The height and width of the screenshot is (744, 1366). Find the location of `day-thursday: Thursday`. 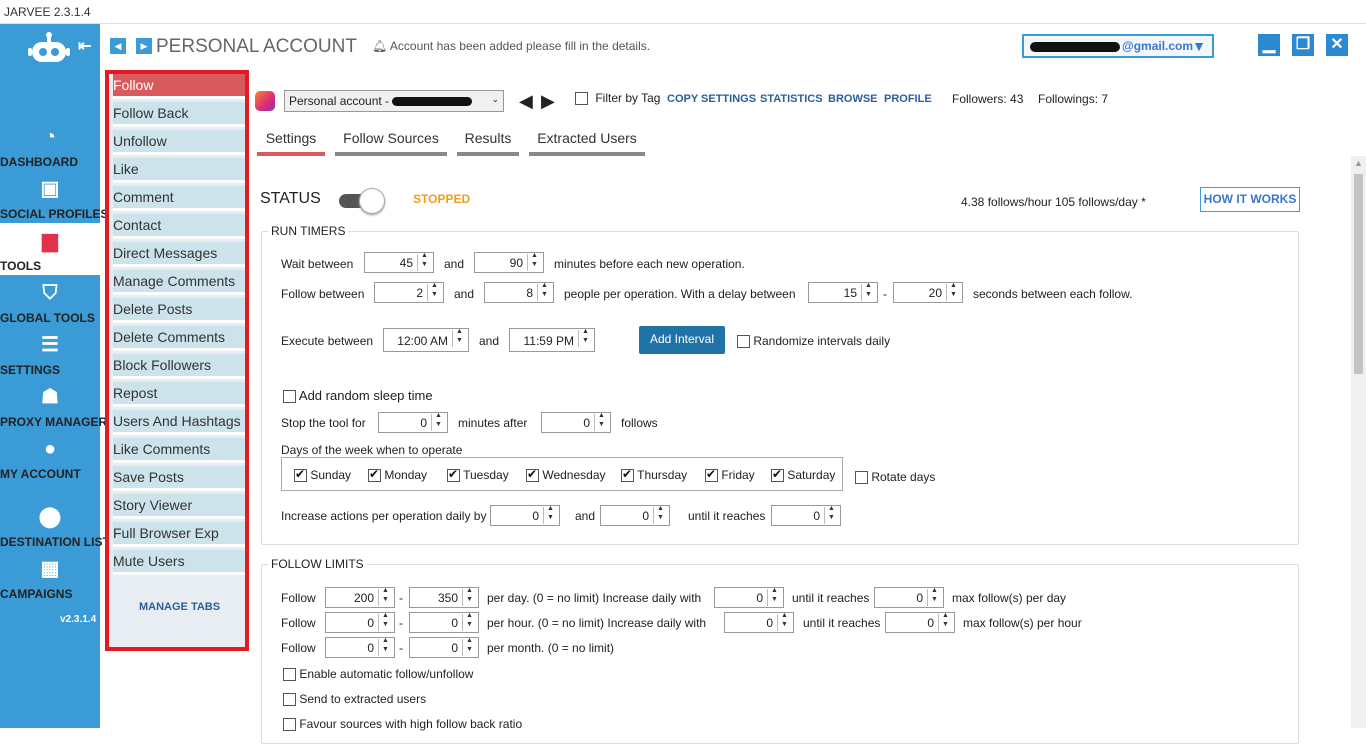

day-thursday: Thursday is located at coordinates (654, 475).